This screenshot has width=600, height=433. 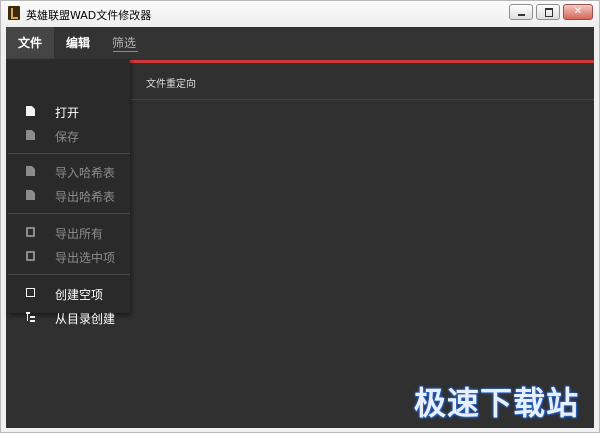 I want to click on save-file-icon, so click(x=30, y=135).